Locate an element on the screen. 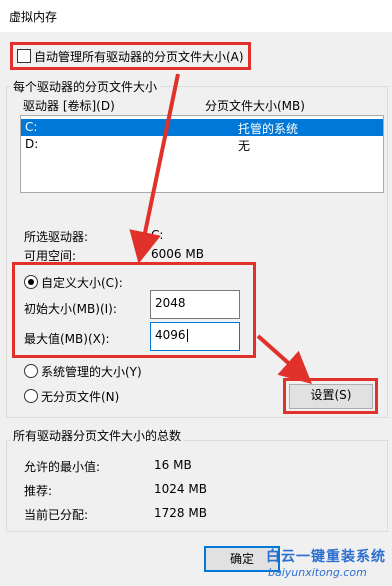  arrow-to-custom-size is located at coordinates (154, 168).